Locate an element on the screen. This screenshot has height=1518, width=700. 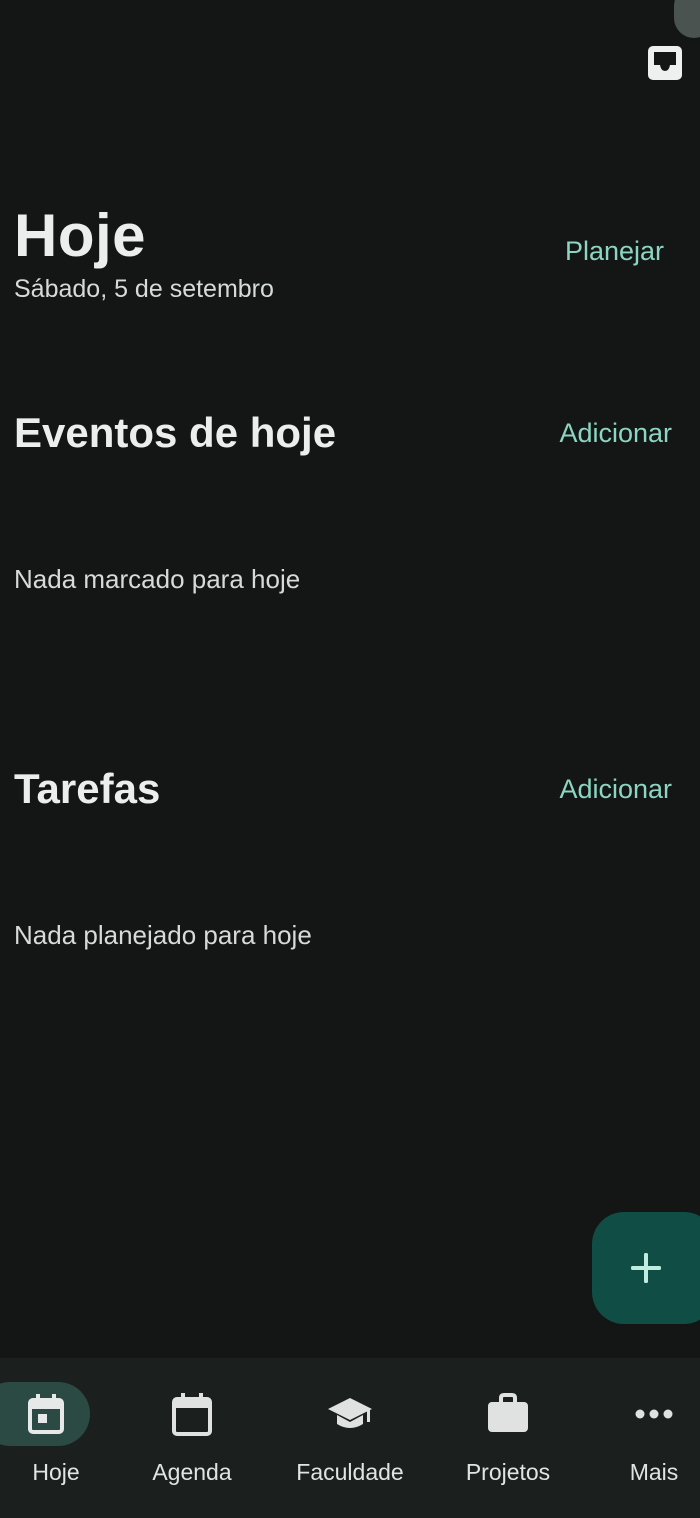
add-fab-button is located at coordinates (646, 1268).